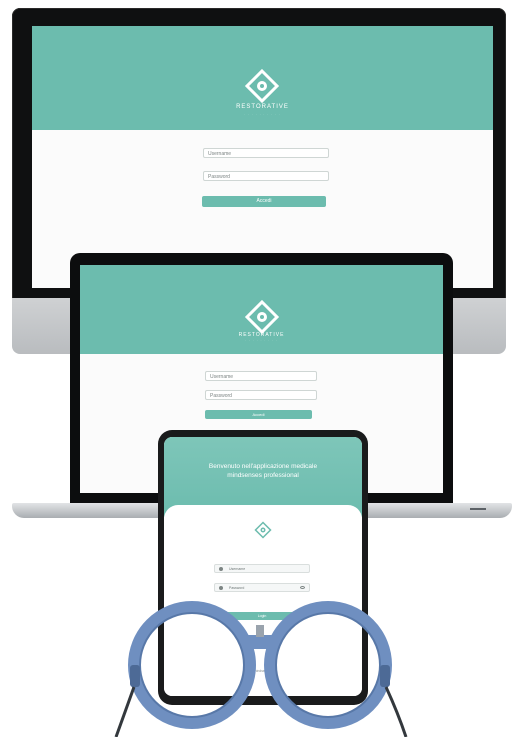 This screenshot has width=515, height=737. What do you see at coordinates (302, 587) in the screenshot?
I see `eye-icon` at bounding box center [302, 587].